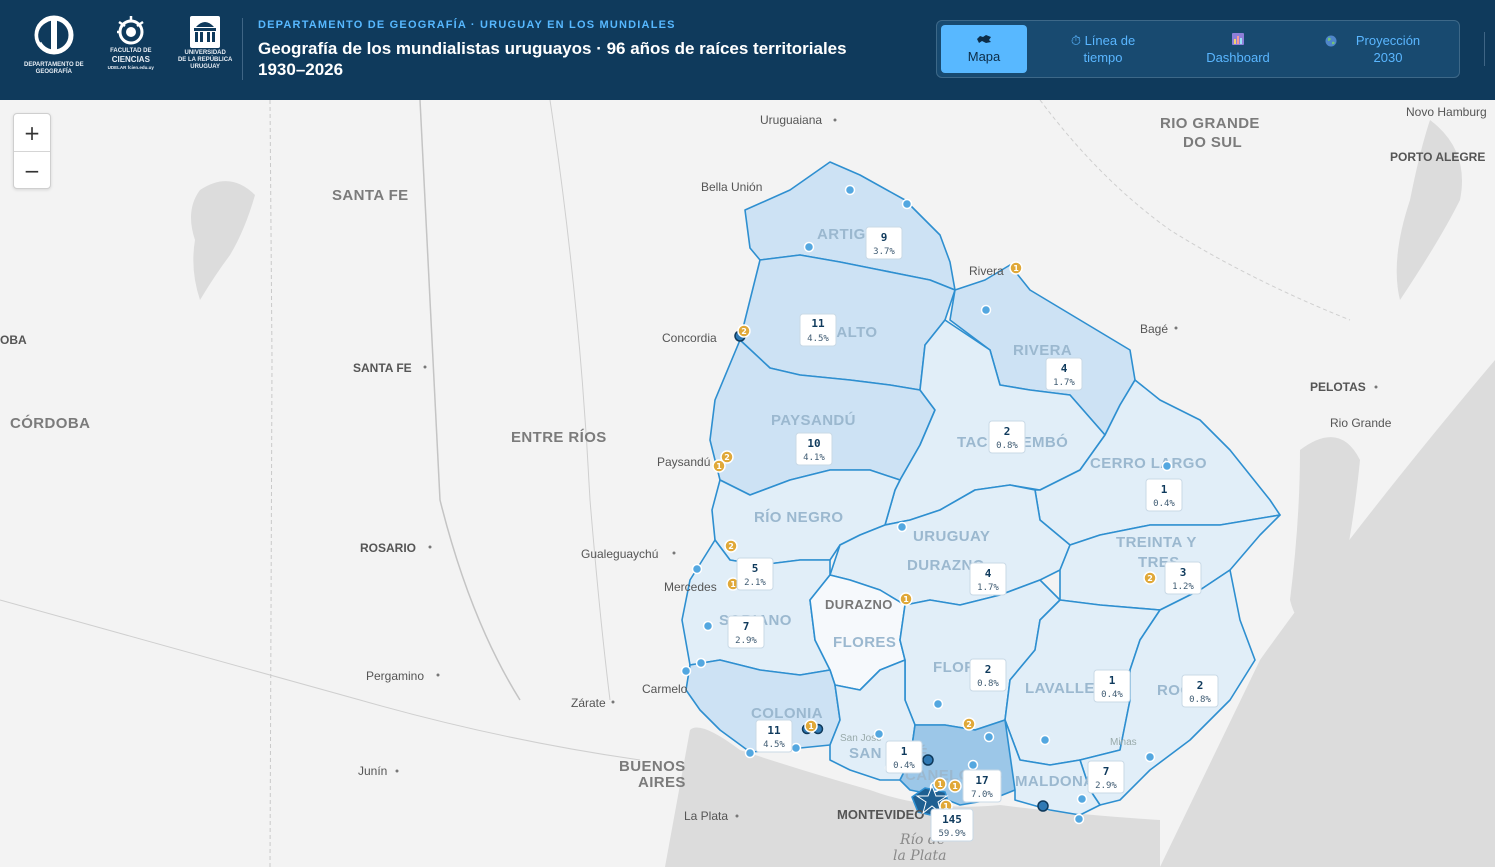 The height and width of the screenshot is (867, 1495). I want to click on tab-linea-de-tiempo: ⏱ Línea de tiempo, so click(1103, 49).